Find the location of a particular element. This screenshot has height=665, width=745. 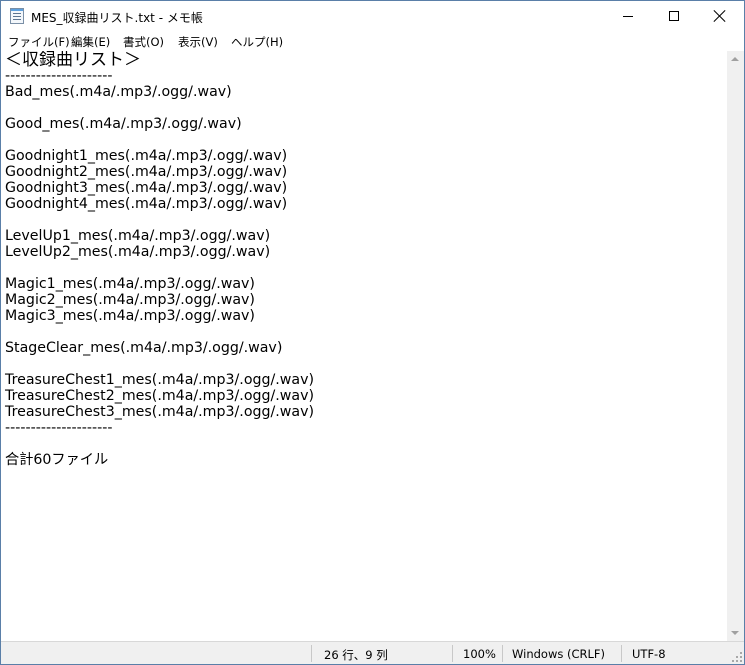

editor-line: Good_mes(.m4a/.mp3/.ogg/.wav) is located at coordinates (123, 124).